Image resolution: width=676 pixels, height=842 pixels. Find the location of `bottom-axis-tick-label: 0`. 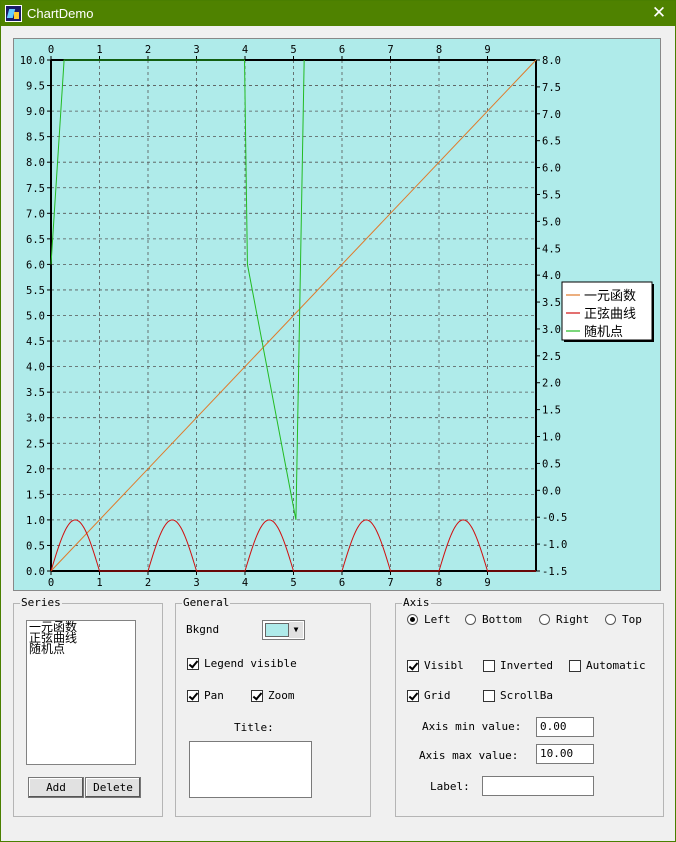

bottom-axis-tick-label: 0 is located at coordinates (51, 583).